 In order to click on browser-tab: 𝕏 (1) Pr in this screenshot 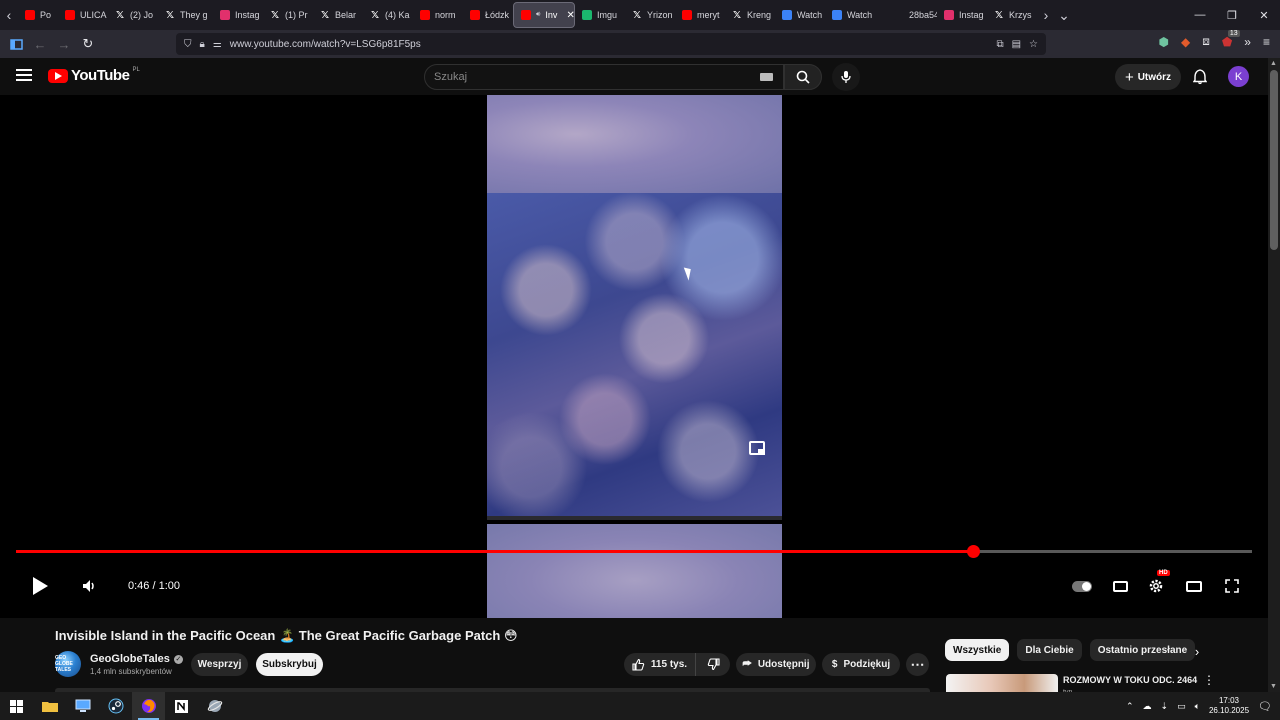, I will do `click(288, 15)`.